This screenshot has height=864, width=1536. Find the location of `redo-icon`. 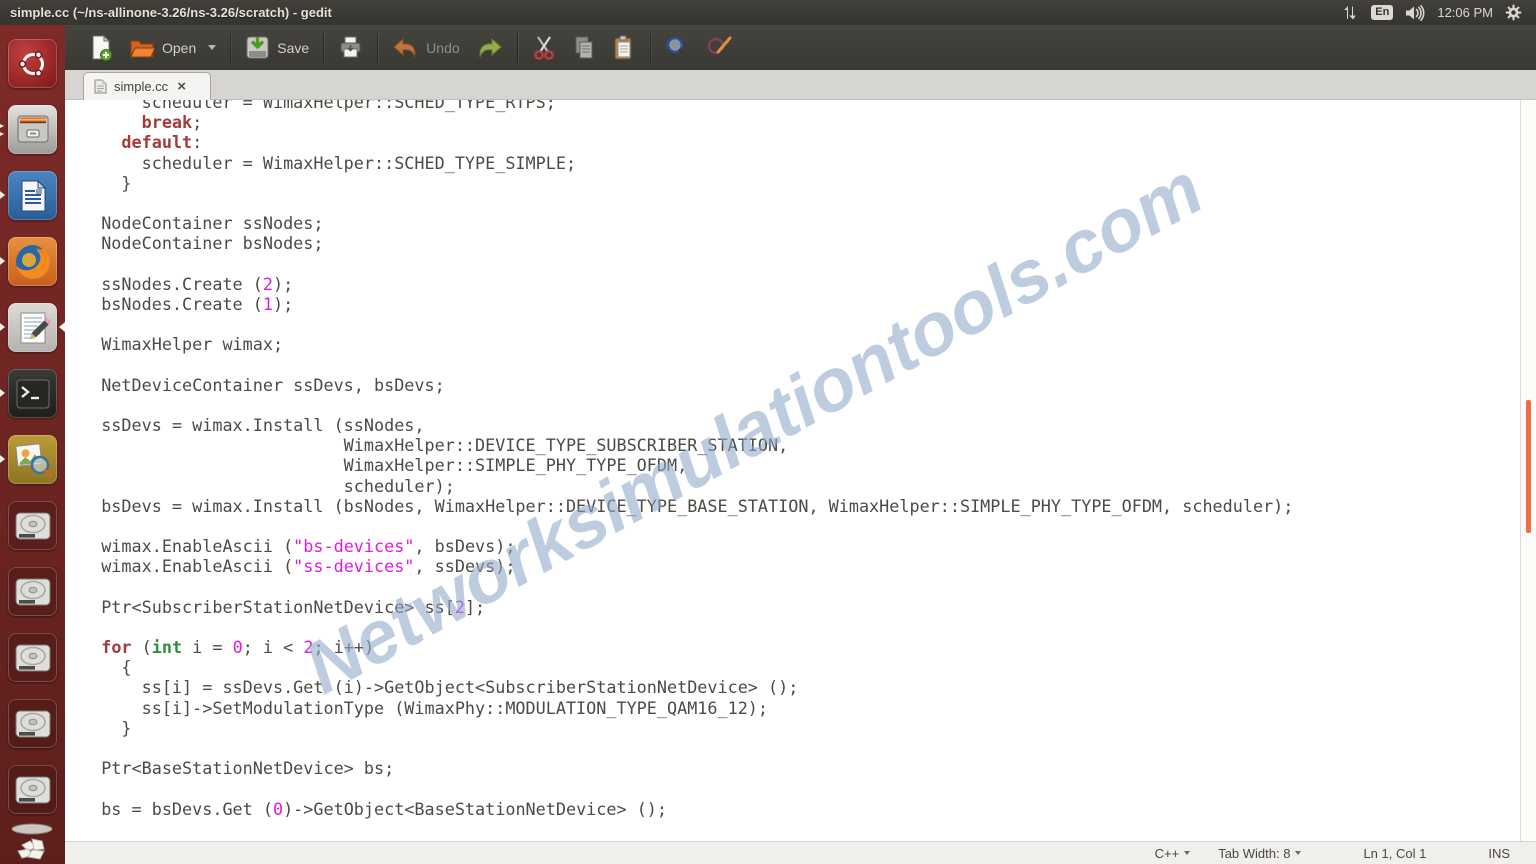

redo-icon is located at coordinates (490, 47).